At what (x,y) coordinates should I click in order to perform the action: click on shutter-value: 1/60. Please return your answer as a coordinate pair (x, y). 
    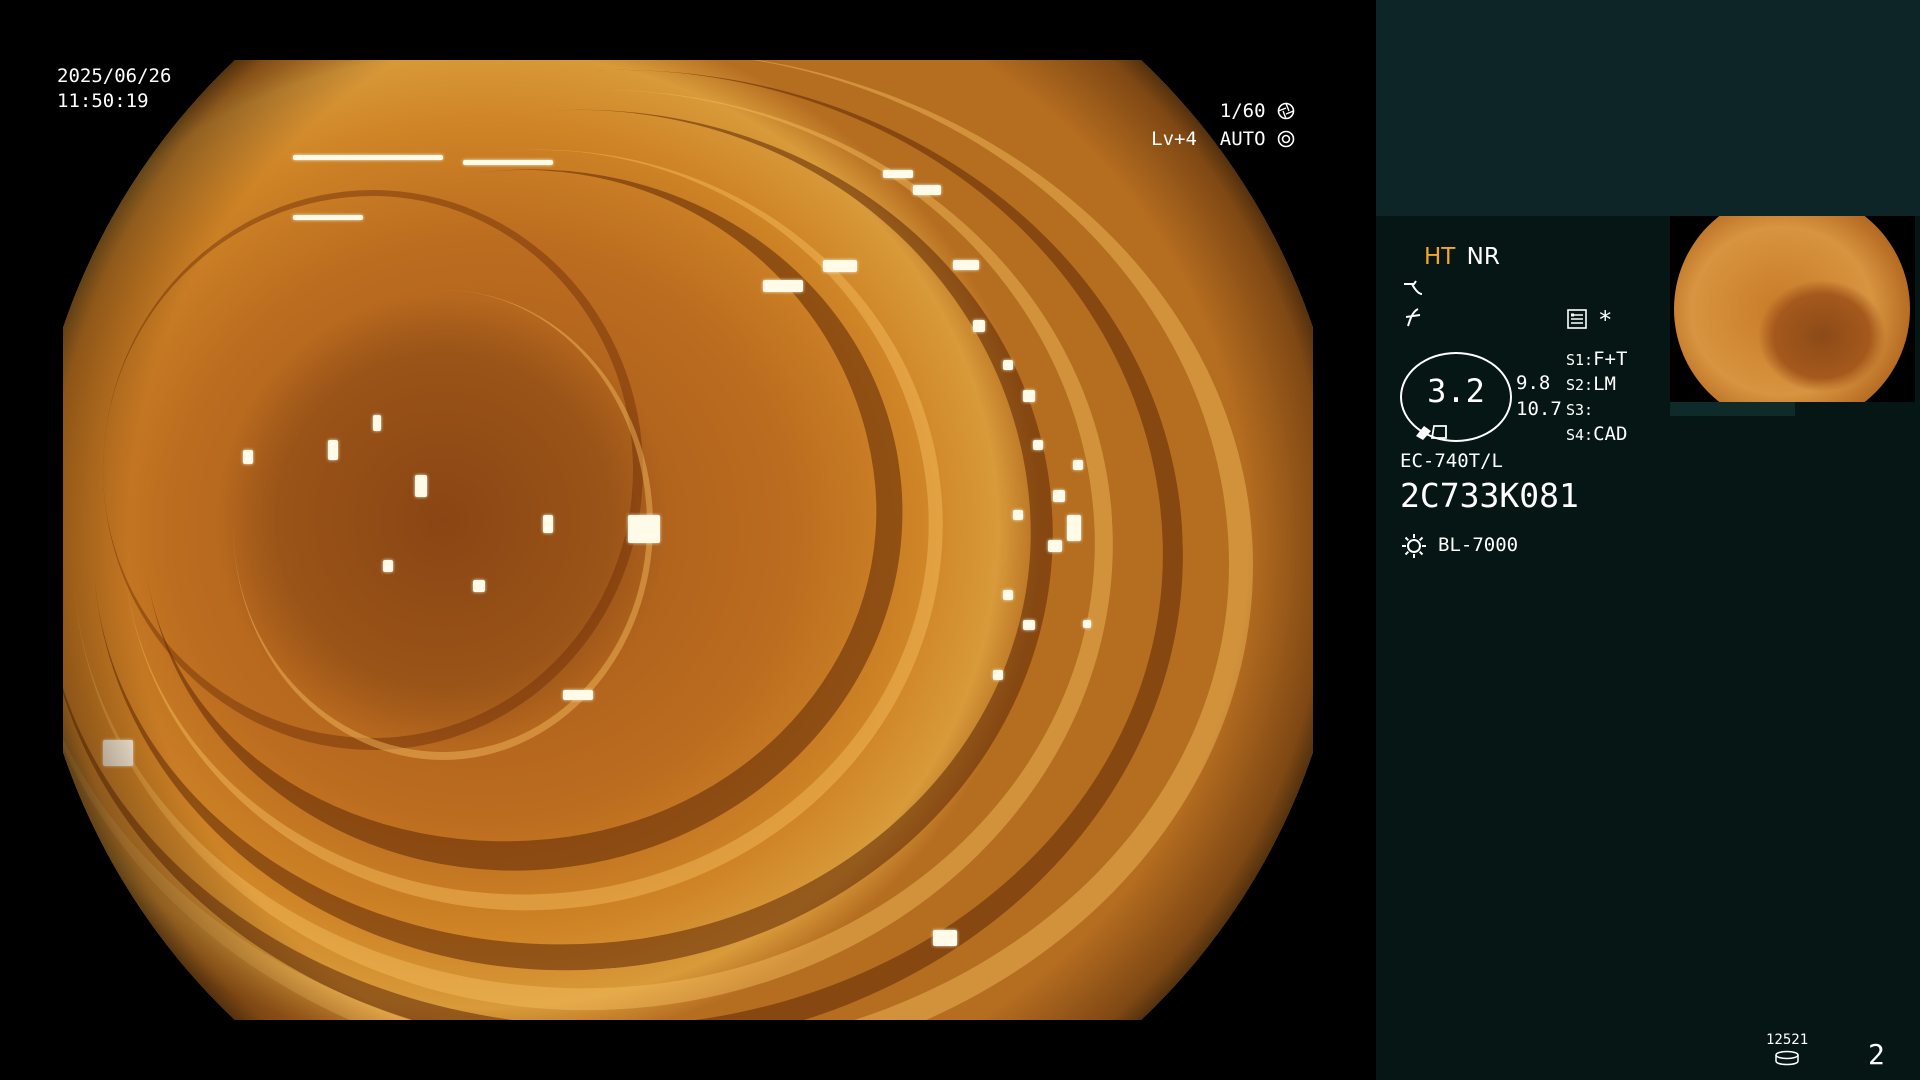
    Looking at the image, I should click on (1242, 111).